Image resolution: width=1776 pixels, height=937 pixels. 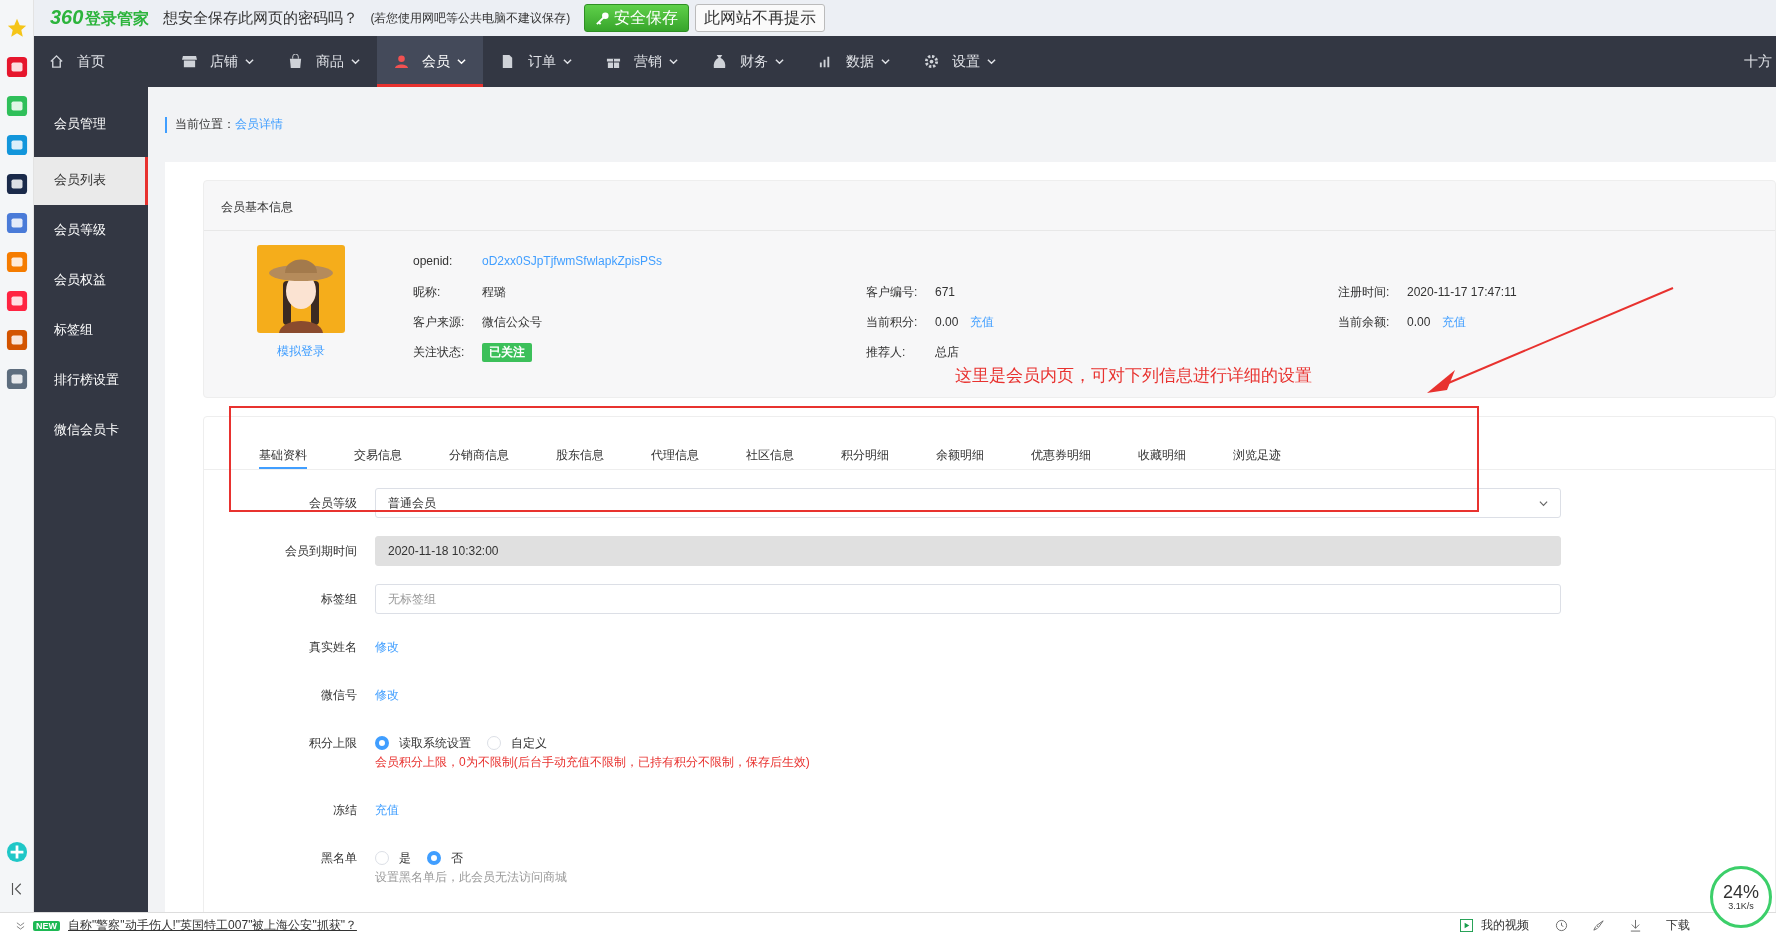 What do you see at coordinates (100, 18) in the screenshot?
I see `brand-logo: 360登录管家` at bounding box center [100, 18].